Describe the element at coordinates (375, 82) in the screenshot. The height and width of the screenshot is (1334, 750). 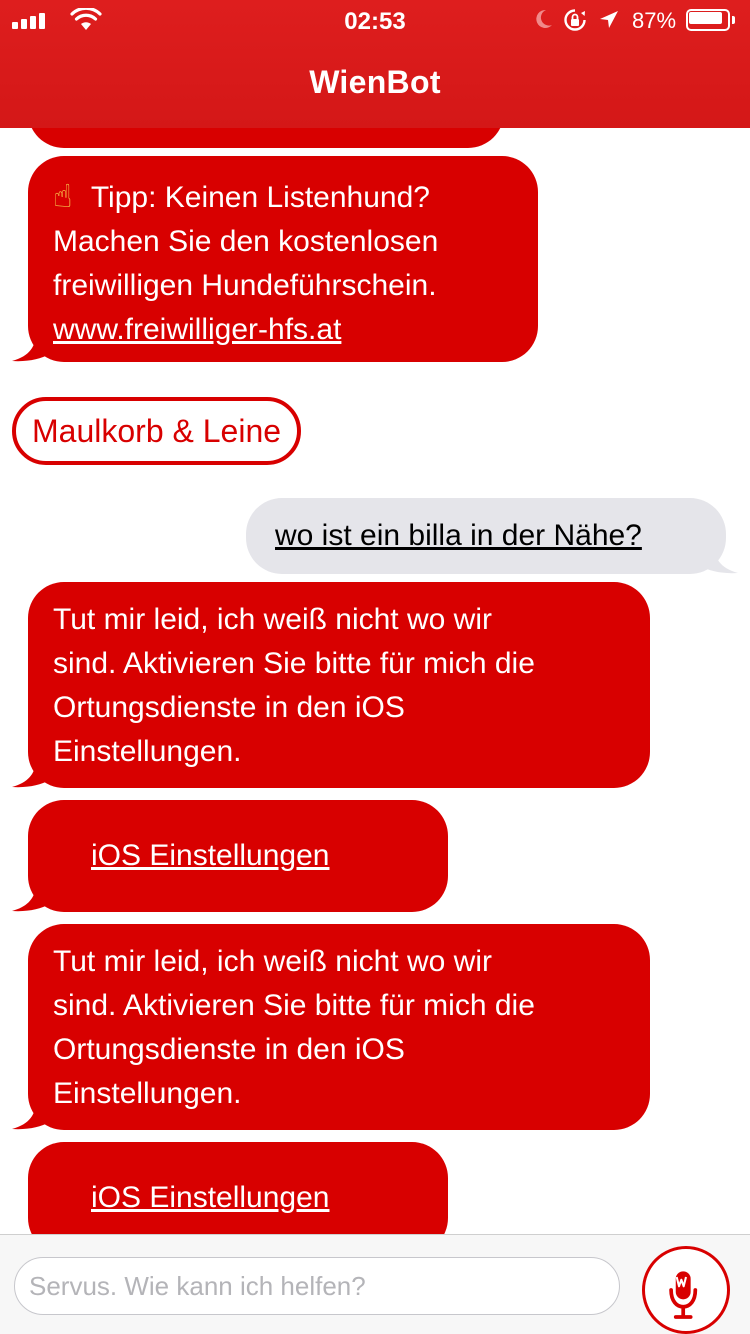
I see `page-title: WienBot` at that location.